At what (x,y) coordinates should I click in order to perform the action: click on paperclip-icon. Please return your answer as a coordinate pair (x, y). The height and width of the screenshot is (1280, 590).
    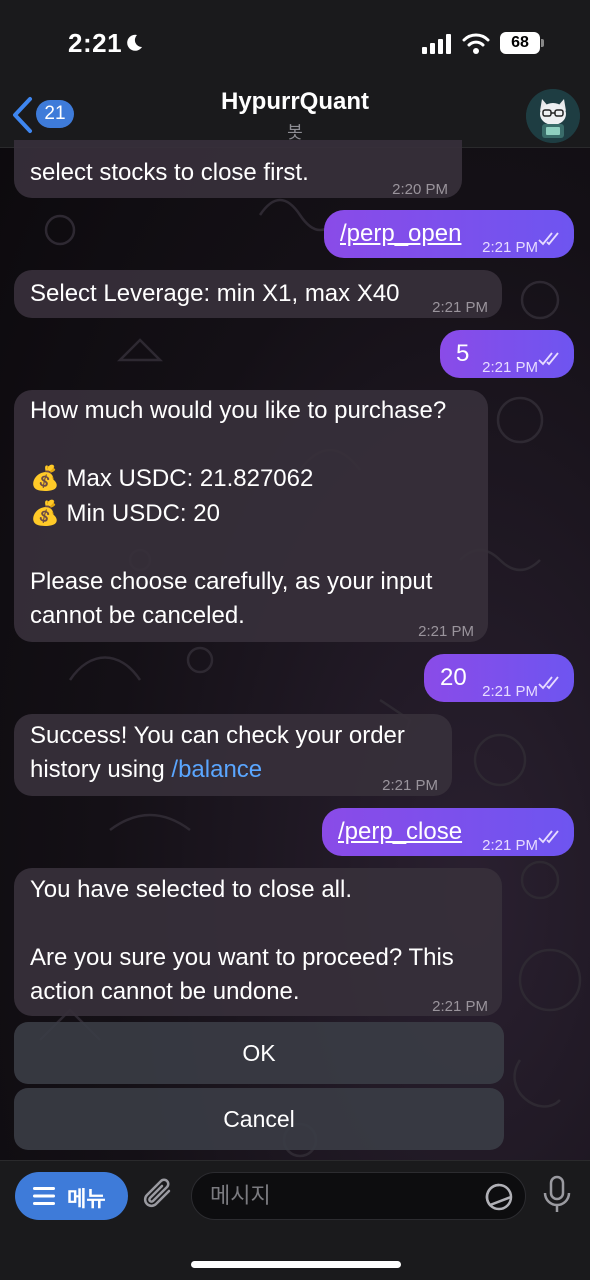
    Looking at the image, I should click on (159, 1195).